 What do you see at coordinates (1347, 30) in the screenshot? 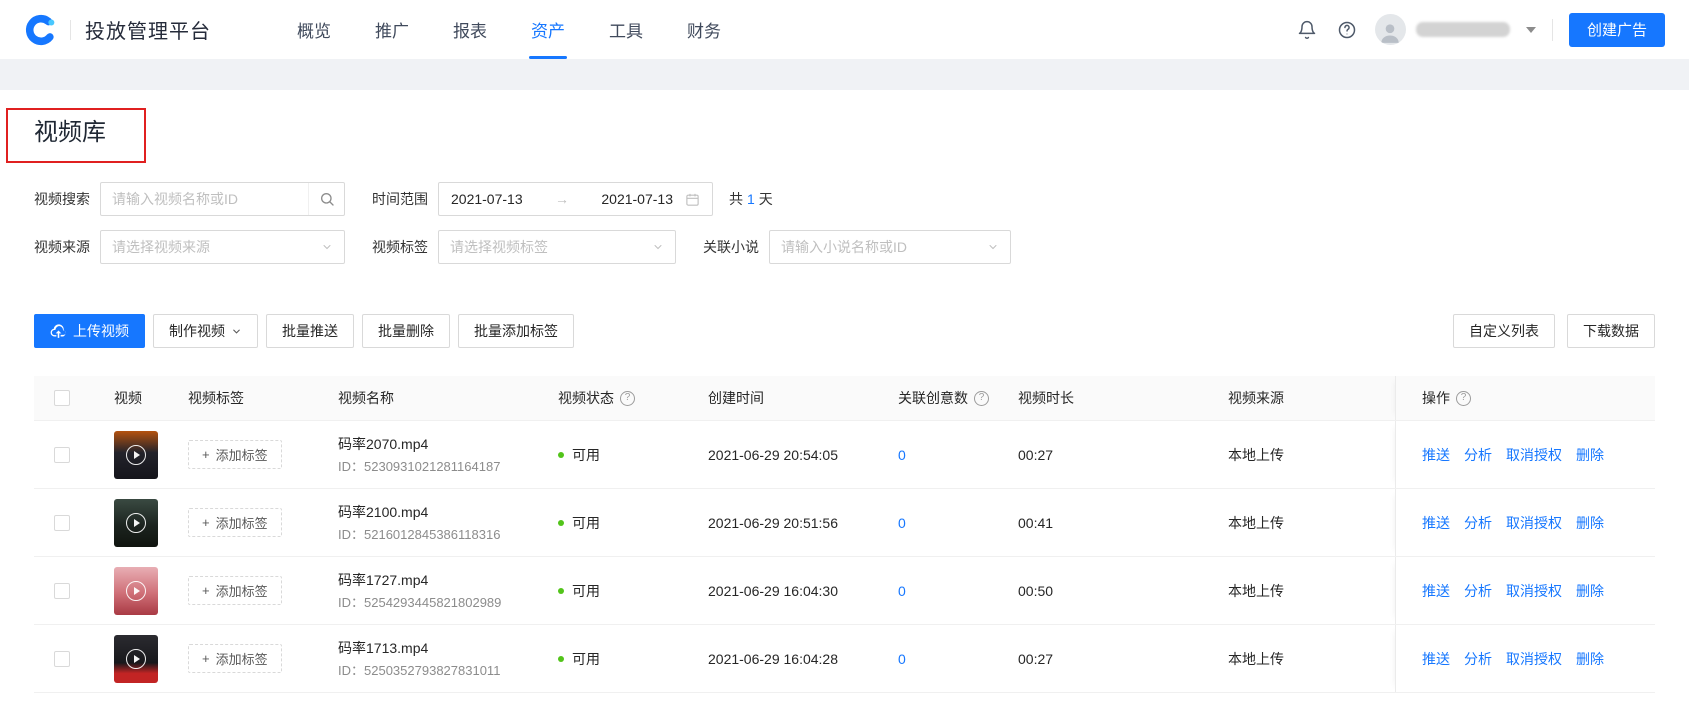
I see `help-question-icon` at bounding box center [1347, 30].